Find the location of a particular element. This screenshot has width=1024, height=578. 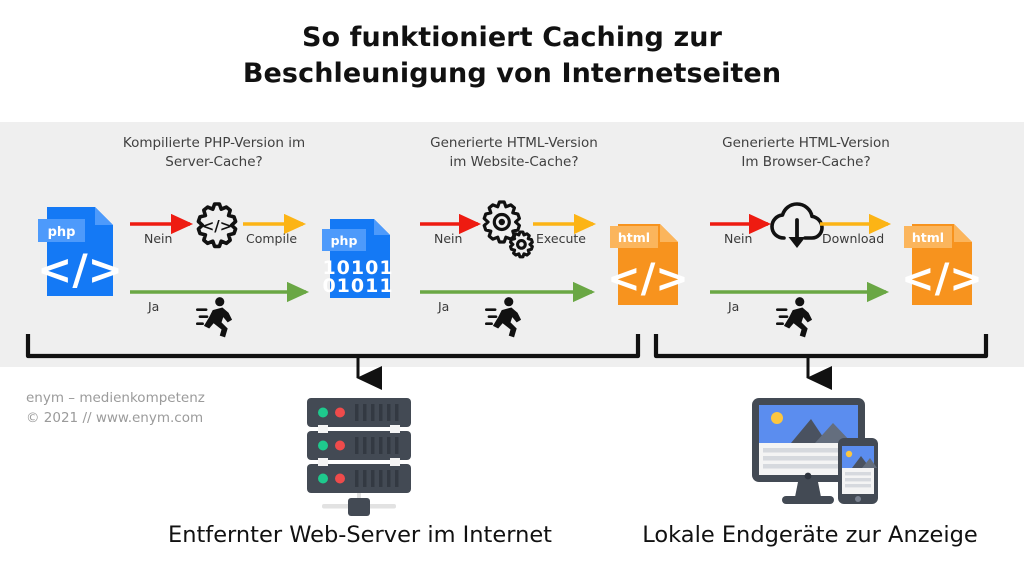

desktop-and-phone-icon is located at coordinates (815, 451).